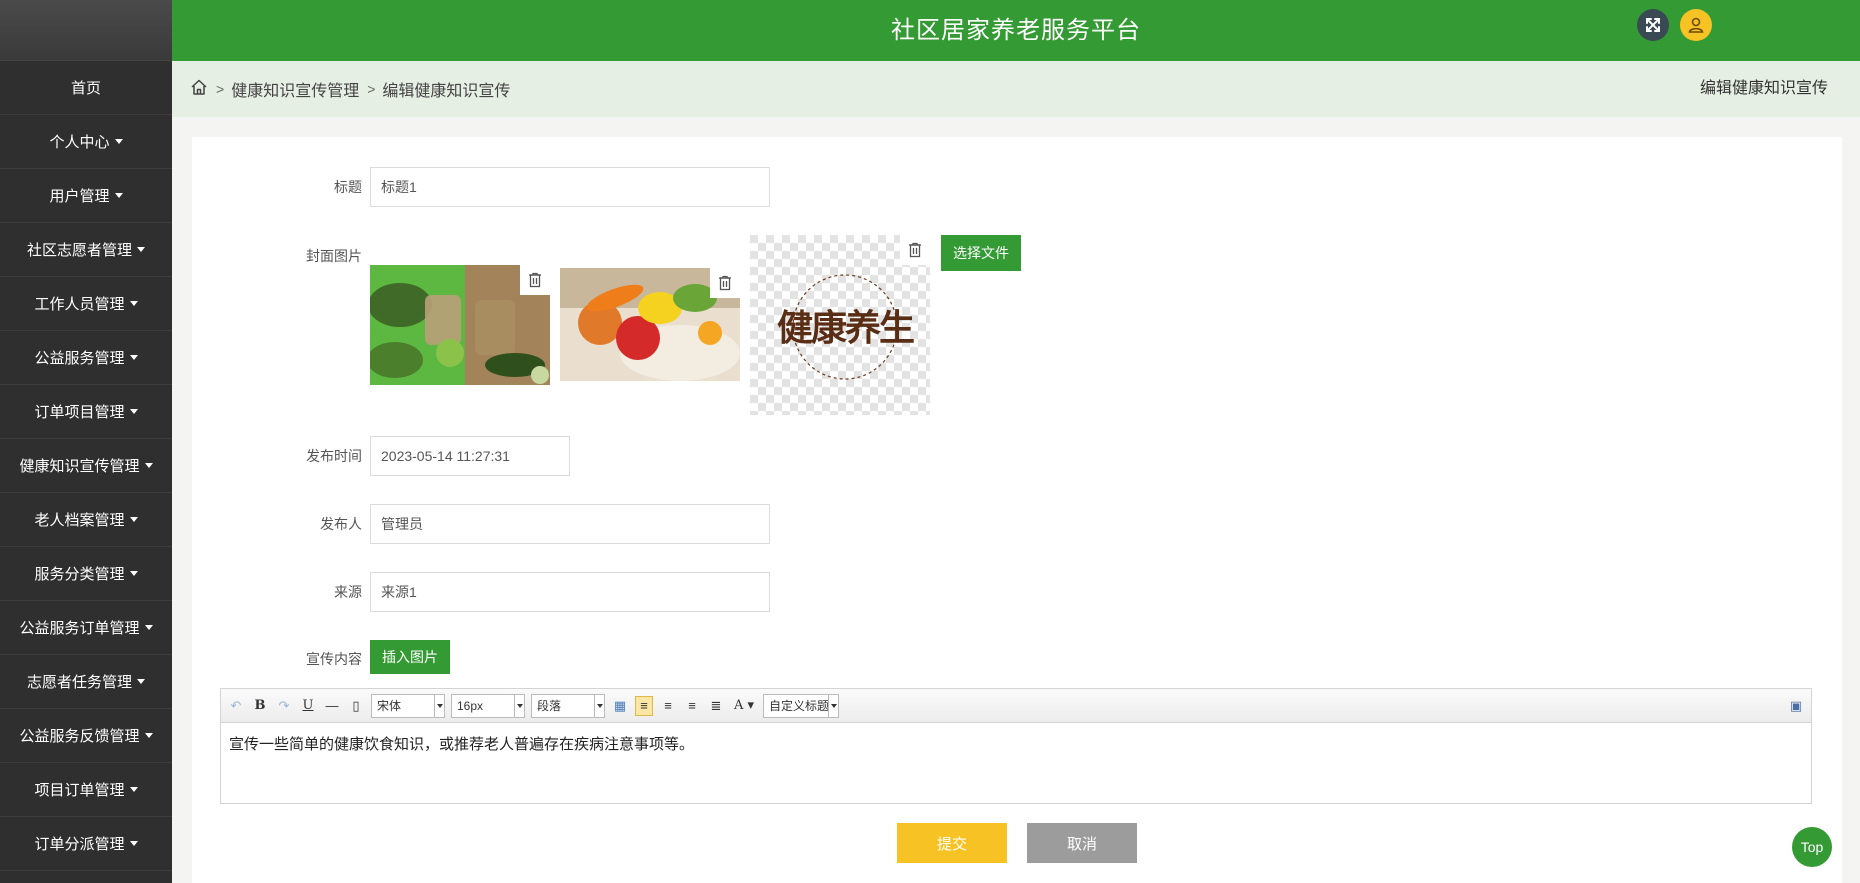  Describe the element at coordinates (1016, 89) in the screenshot. I see `breadcrumb-bar: > 健康知识宣传管理 > 编辑健康知识宣传 编辑健康知识宣传` at that location.